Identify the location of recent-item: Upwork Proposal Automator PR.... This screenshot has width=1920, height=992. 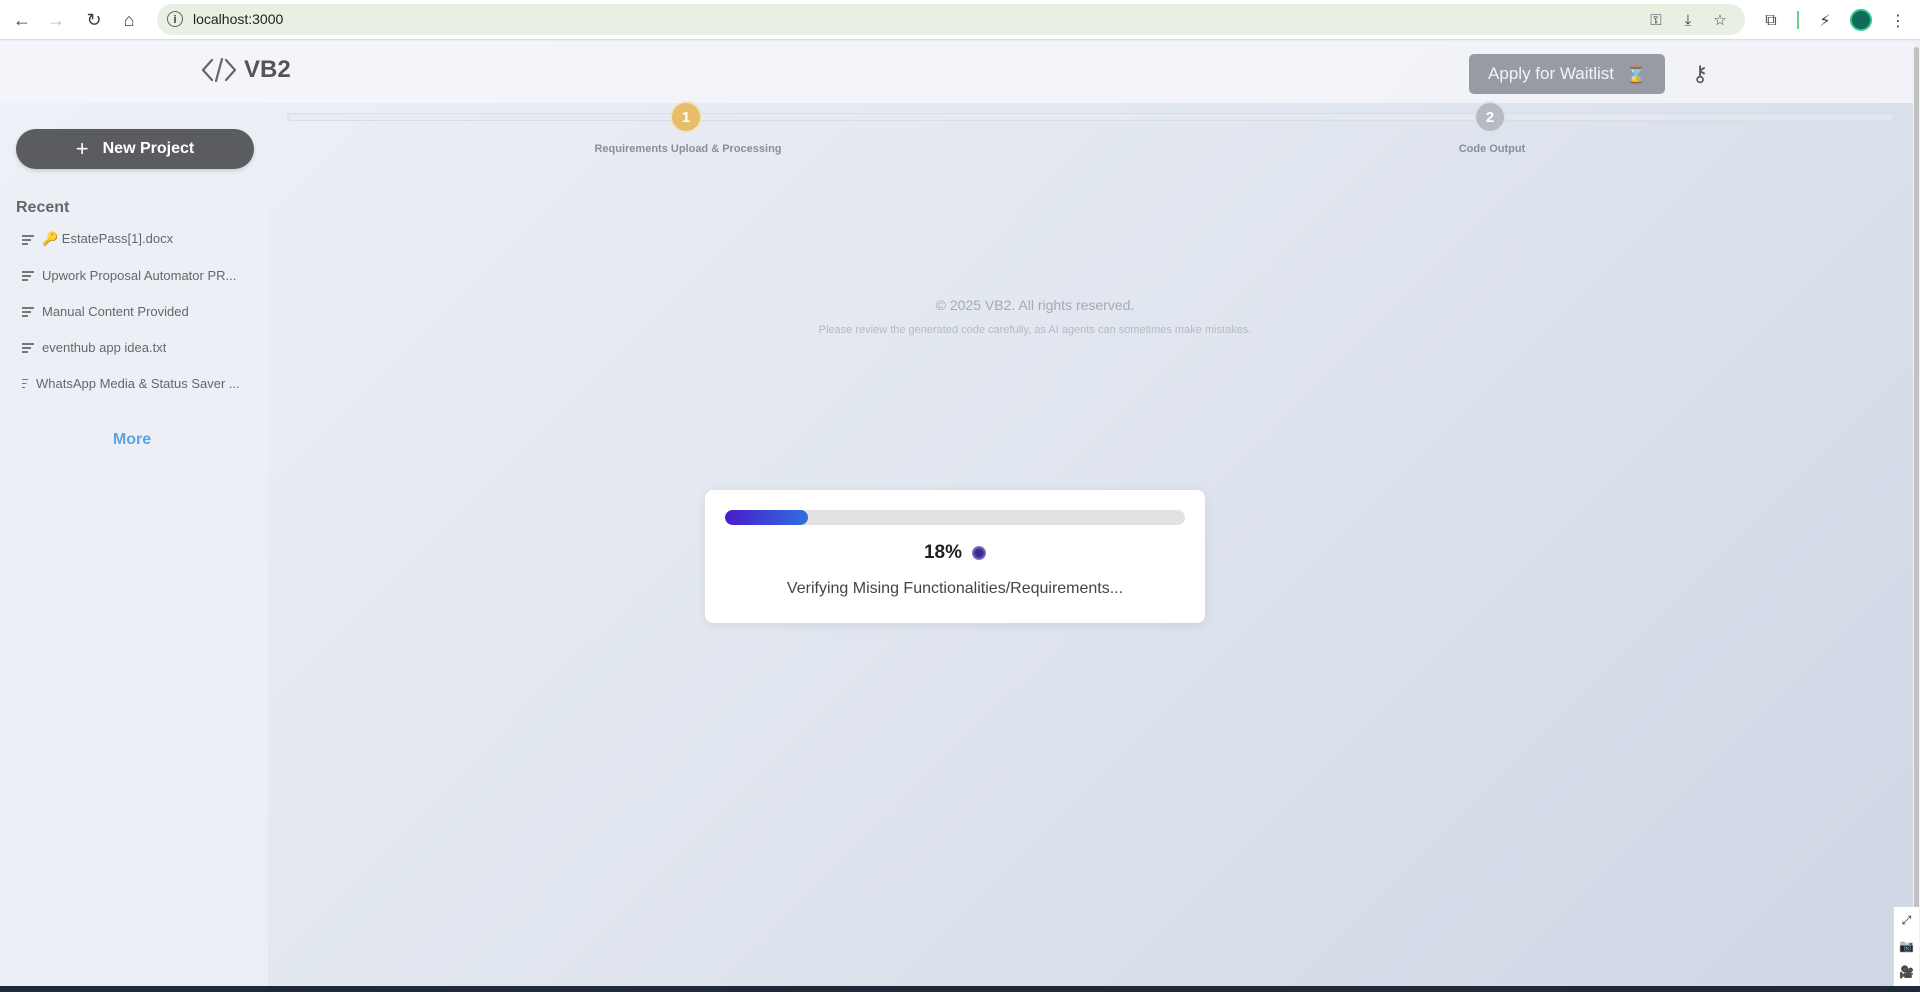
(132, 275).